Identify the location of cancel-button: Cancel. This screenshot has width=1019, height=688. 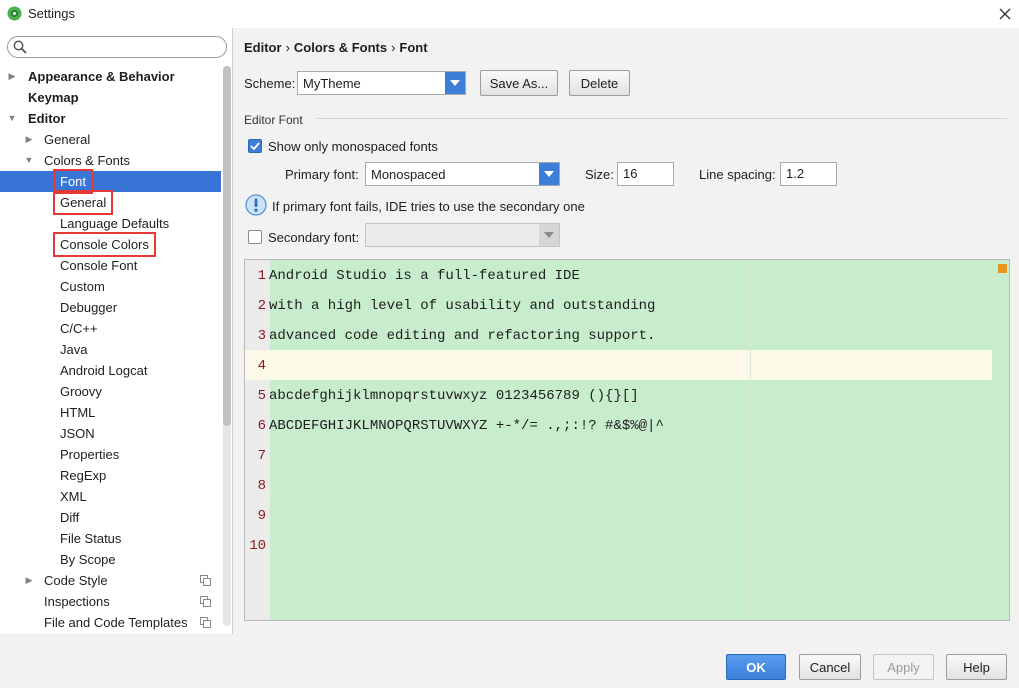
(830, 667).